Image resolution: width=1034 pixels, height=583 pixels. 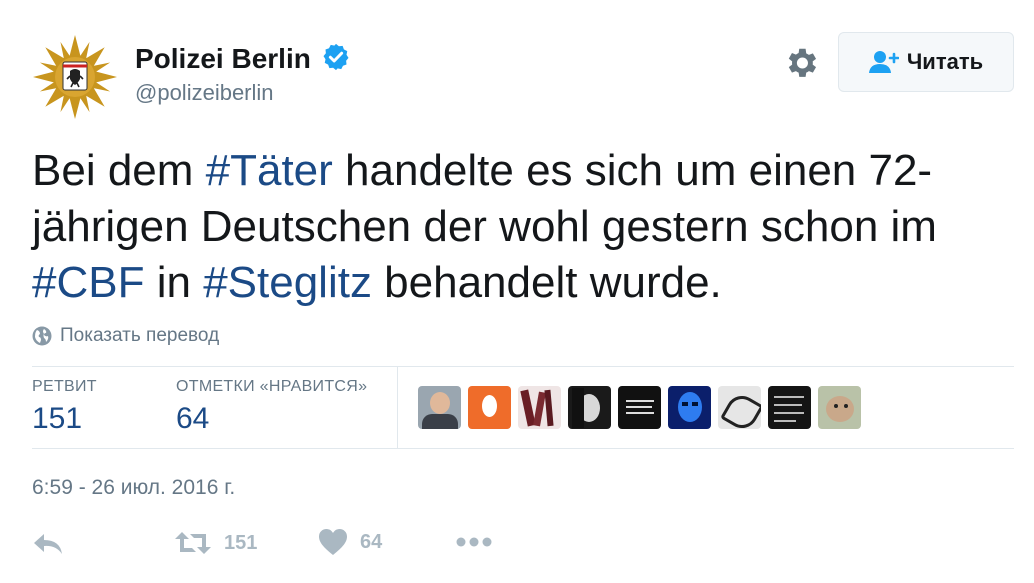 What do you see at coordinates (546, 282) in the screenshot?
I see `tweet-text-segment: behandelt wurde.` at bounding box center [546, 282].